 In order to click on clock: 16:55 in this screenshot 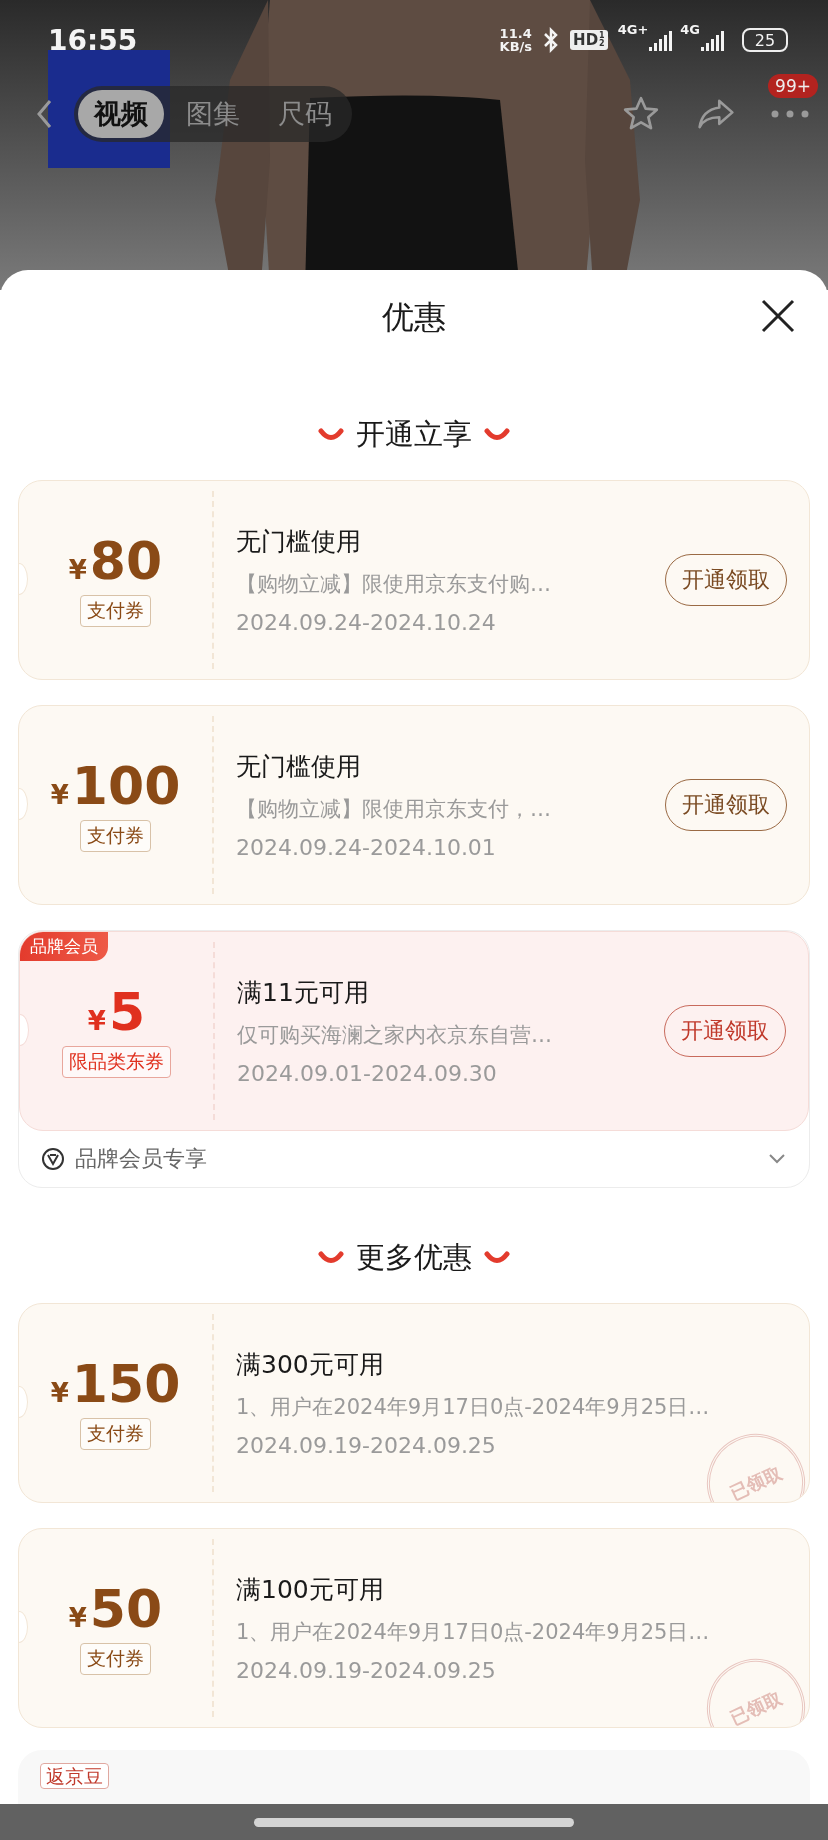, I will do `click(93, 40)`.